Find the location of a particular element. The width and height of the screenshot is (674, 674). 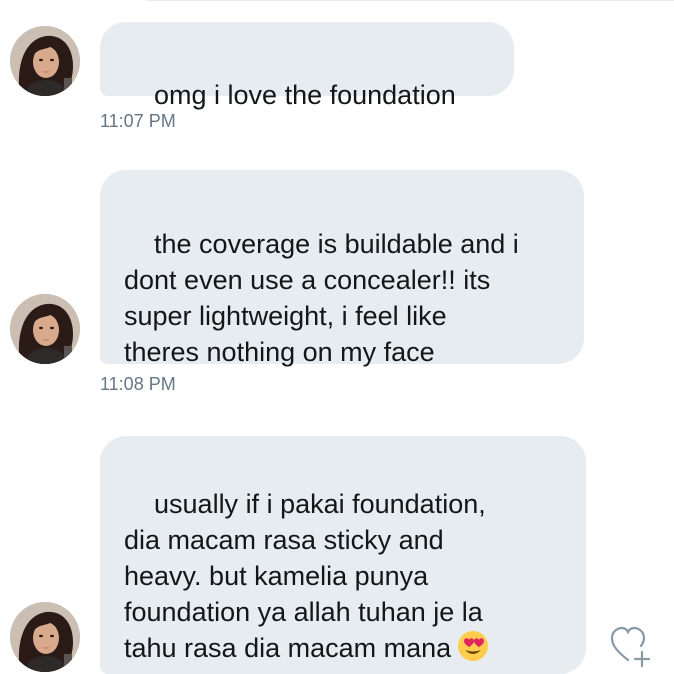

message-timestamp: 11:07 PM is located at coordinates (138, 121).